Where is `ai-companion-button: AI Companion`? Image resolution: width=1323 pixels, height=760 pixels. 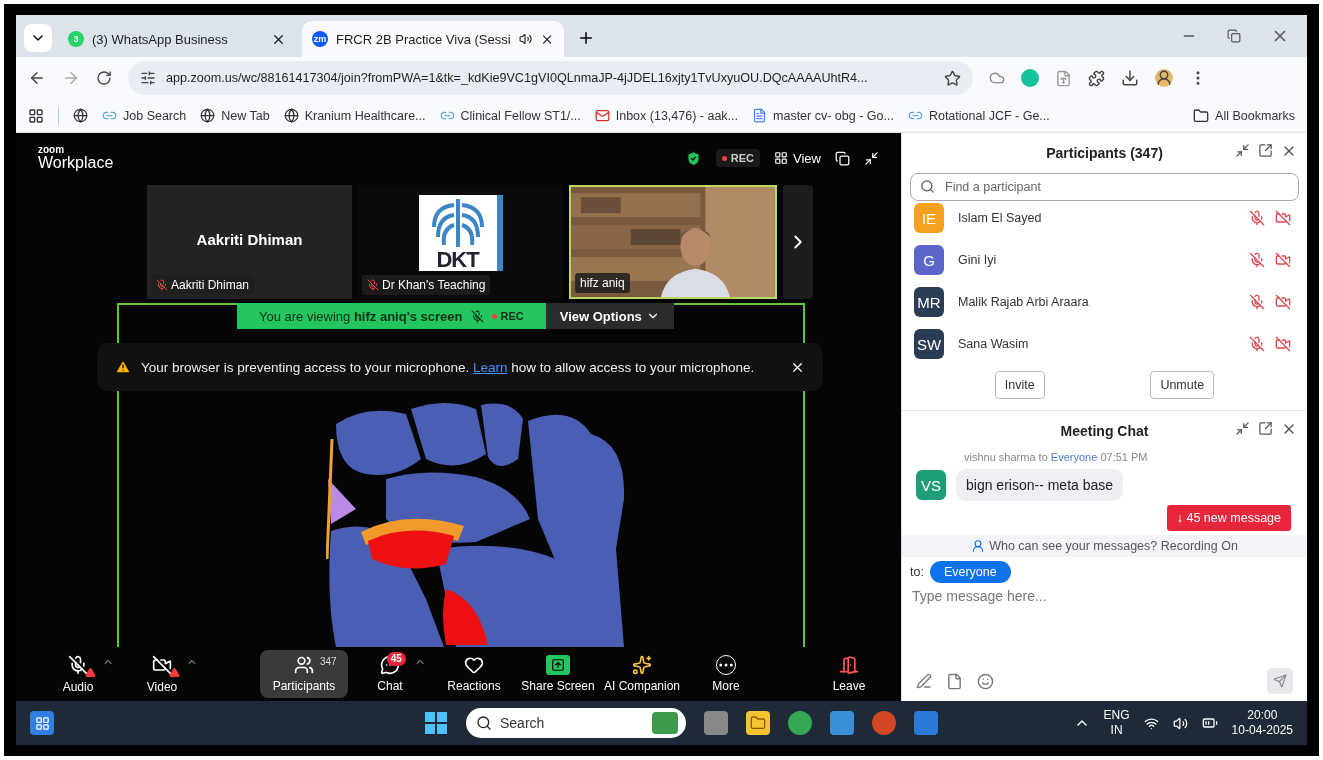 ai-companion-button: AI Companion is located at coordinates (642, 674).